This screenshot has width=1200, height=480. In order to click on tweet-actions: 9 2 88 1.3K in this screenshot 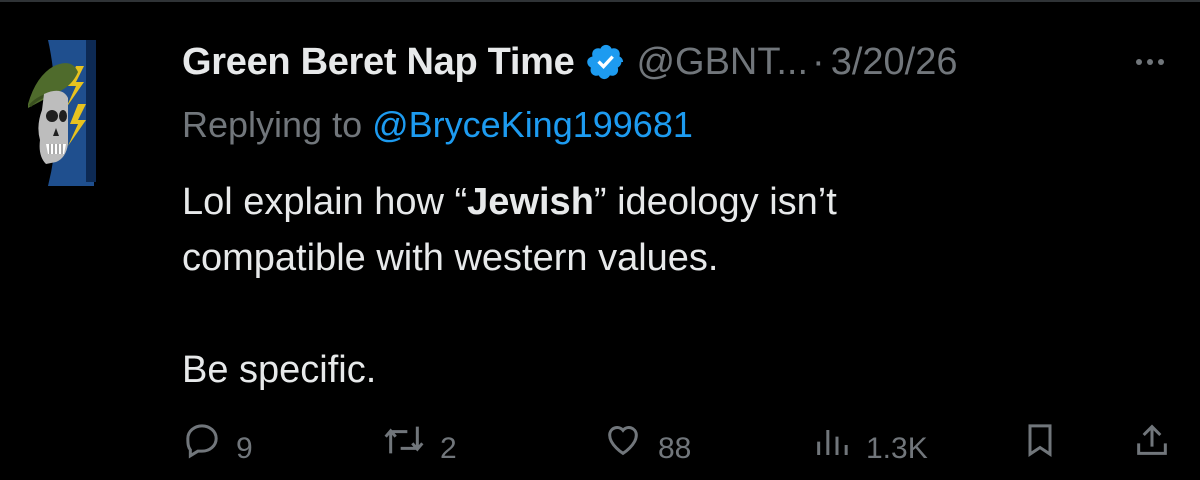, I will do `click(677, 450)`.